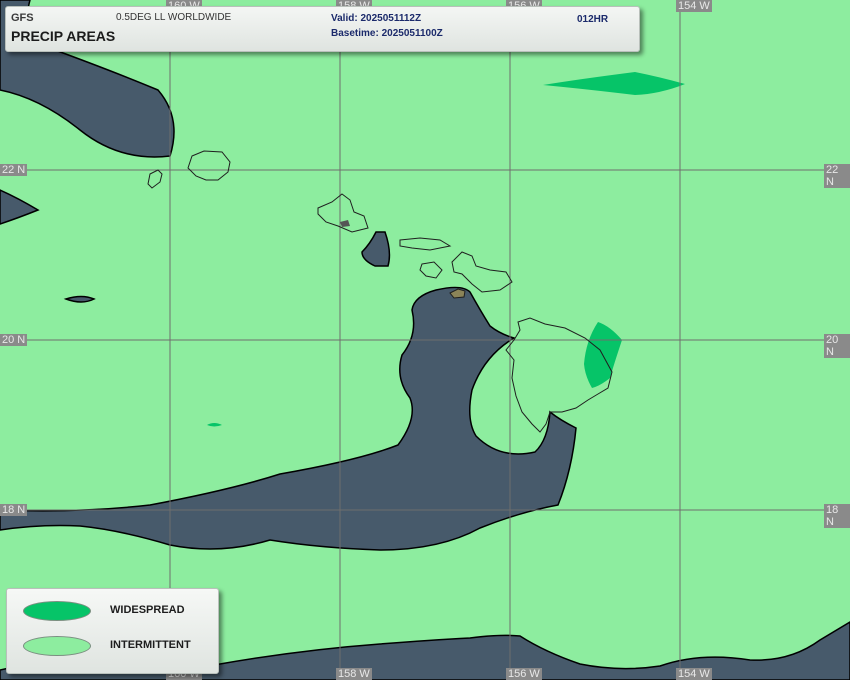 This screenshot has width=850, height=680. Describe the element at coordinates (22, 18) in the screenshot. I see `model-name: GFS` at that location.